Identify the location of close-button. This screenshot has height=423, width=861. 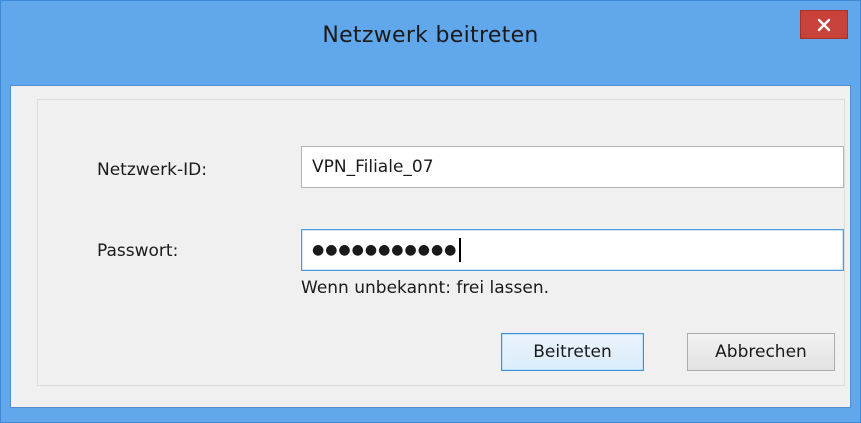
(824, 24).